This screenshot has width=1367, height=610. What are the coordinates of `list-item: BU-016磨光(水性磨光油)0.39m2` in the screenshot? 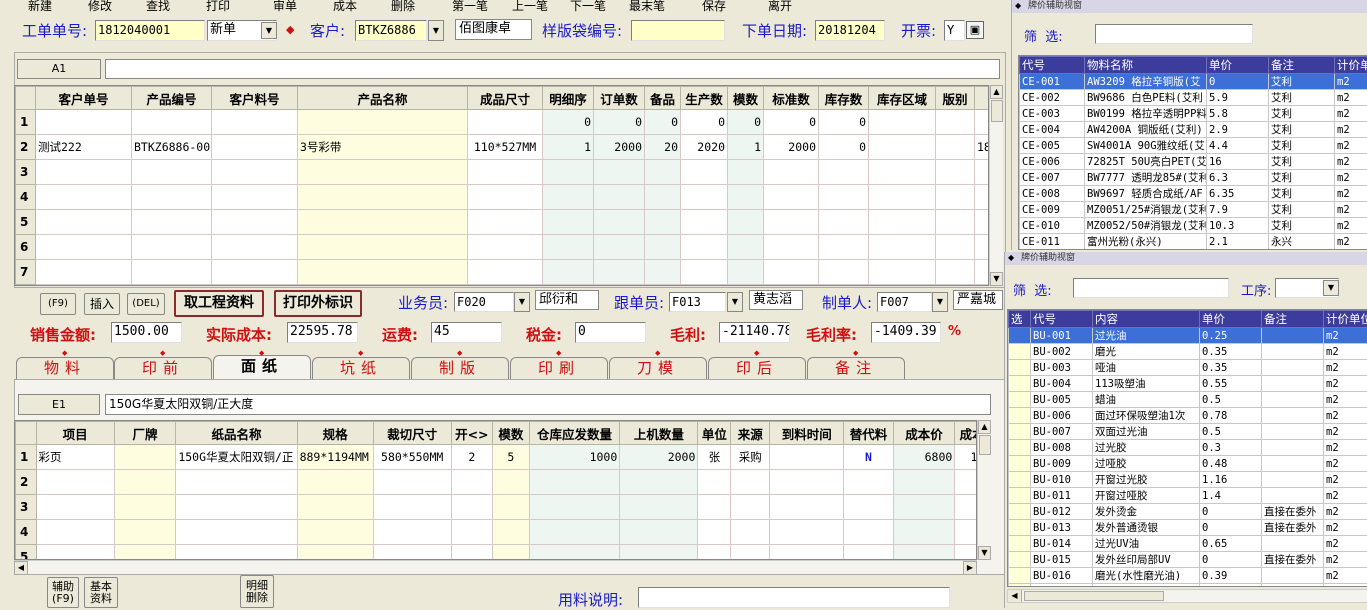 It's located at (1188, 576).